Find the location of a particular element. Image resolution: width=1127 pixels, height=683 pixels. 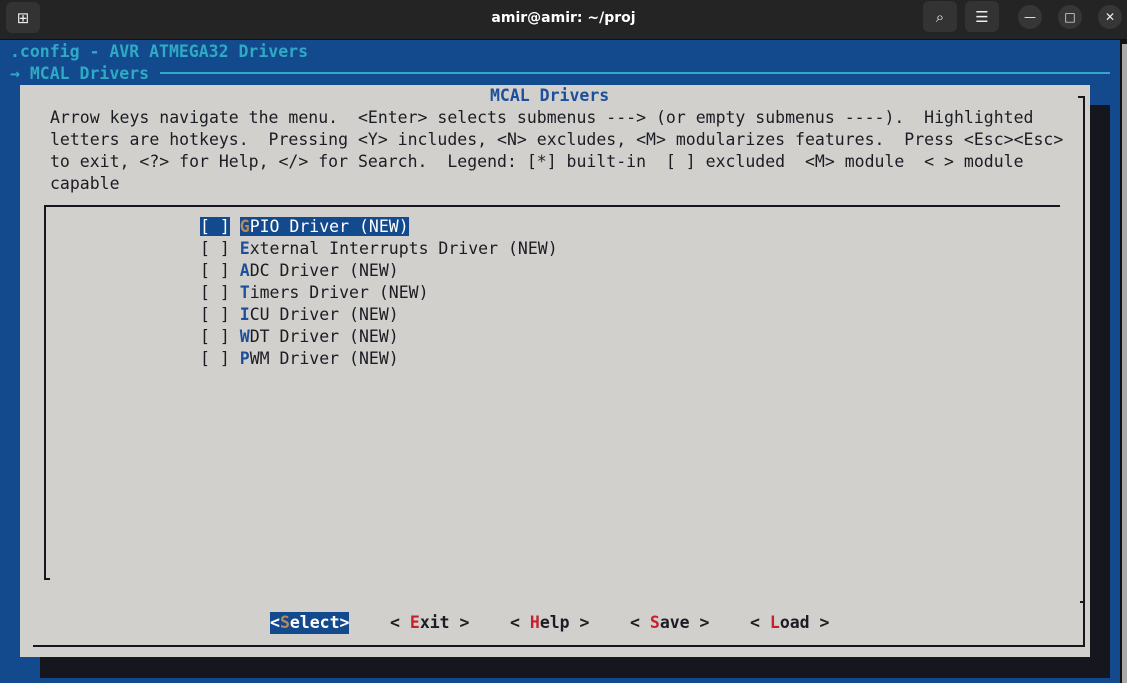

menu-item-label: DC Driver (NEW) is located at coordinates (324, 270).